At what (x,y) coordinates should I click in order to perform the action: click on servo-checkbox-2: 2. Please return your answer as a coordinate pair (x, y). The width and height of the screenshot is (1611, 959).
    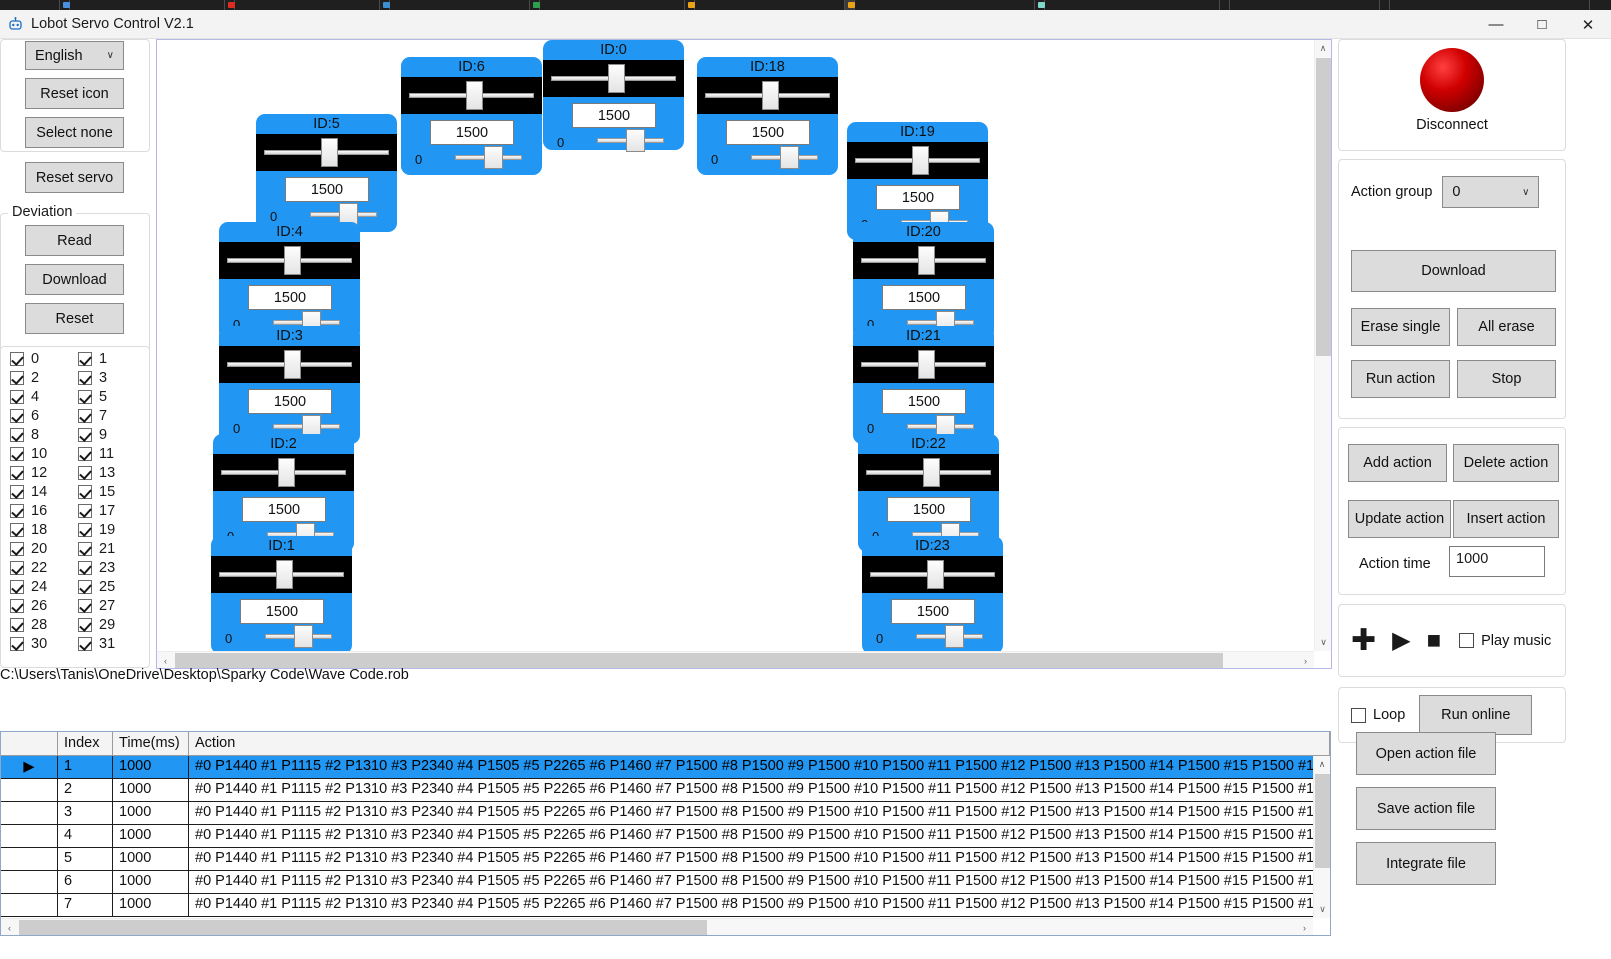
    Looking at the image, I should click on (24, 378).